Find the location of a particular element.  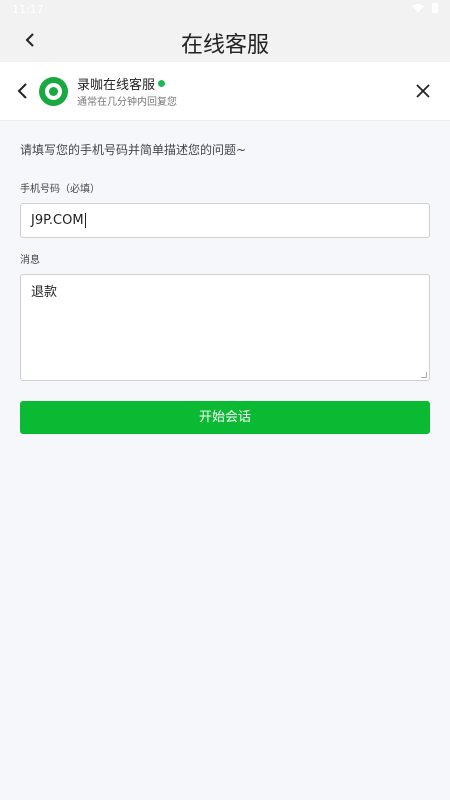

online-status-icon is located at coordinates (162, 83).